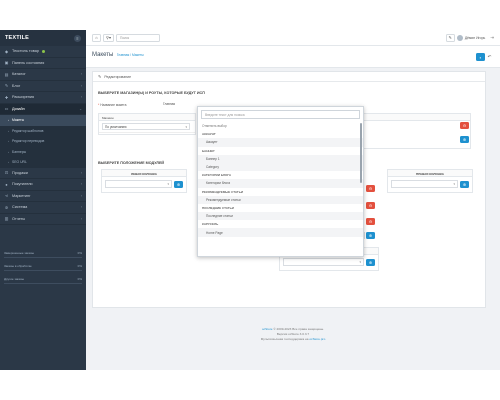 This screenshot has width=500, height=400. I want to click on dropdown-option: Рекомендуемые статьи, so click(280, 199).